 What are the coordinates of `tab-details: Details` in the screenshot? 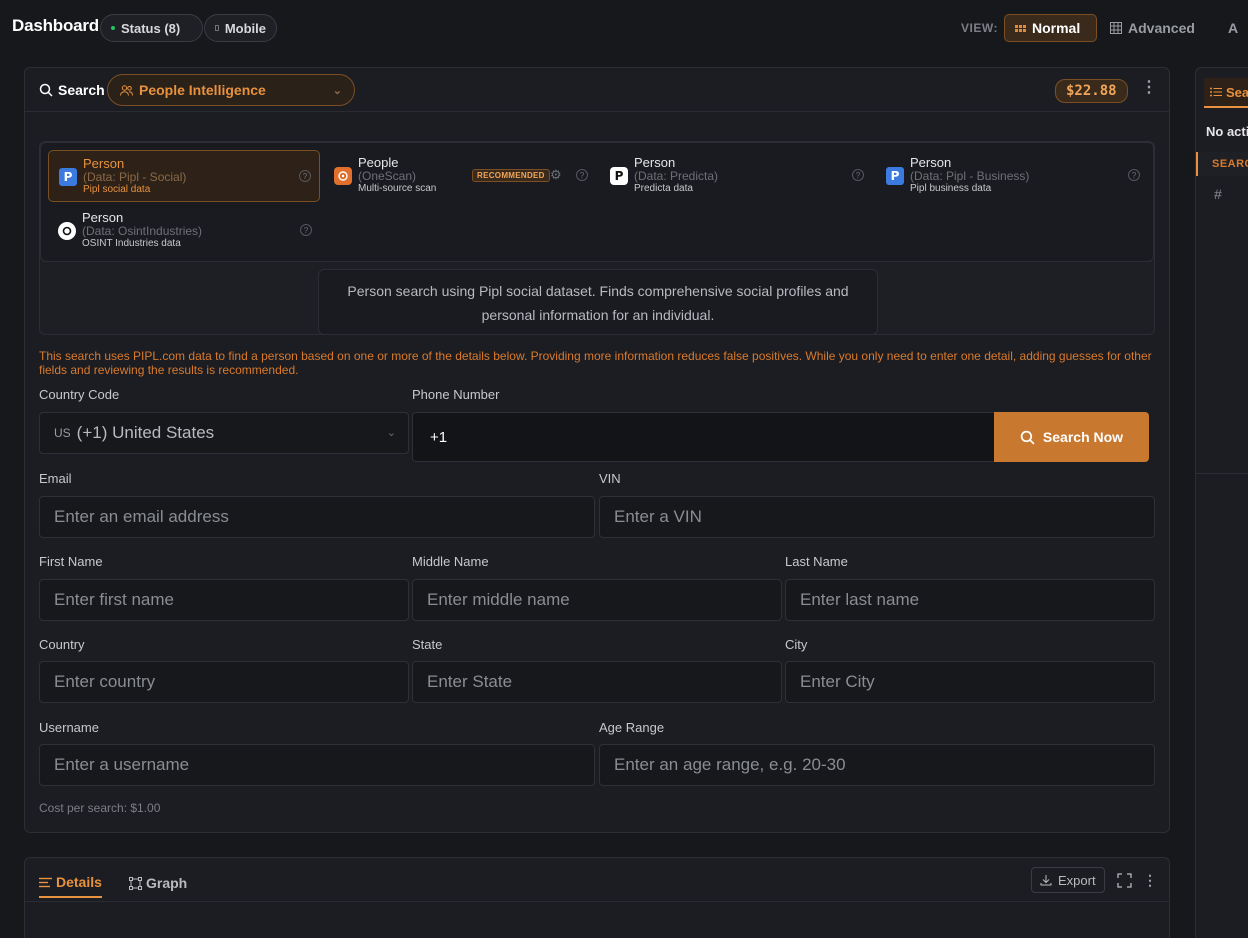 It's located at (70, 883).